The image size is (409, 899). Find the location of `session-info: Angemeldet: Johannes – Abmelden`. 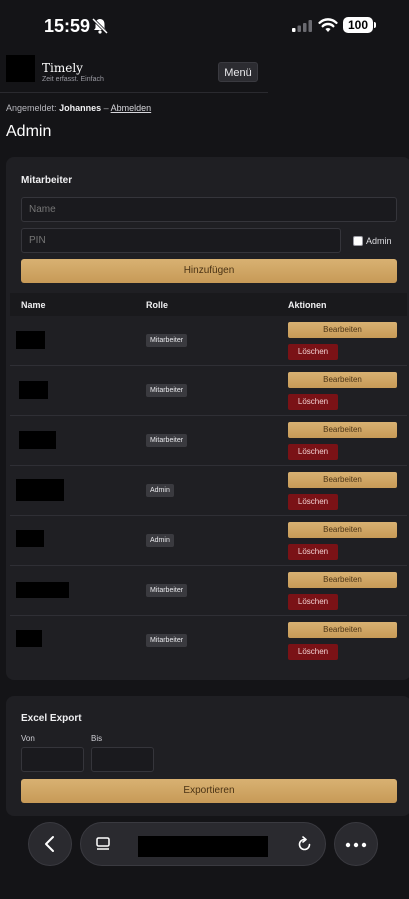

session-info: Angemeldet: Johannes – Abmelden is located at coordinates (78, 108).